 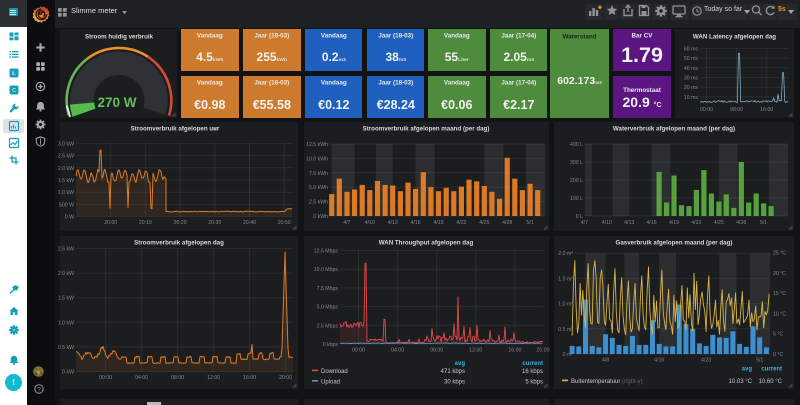 I want to click on svg-text: 602.173m3, so click(x=579, y=81).